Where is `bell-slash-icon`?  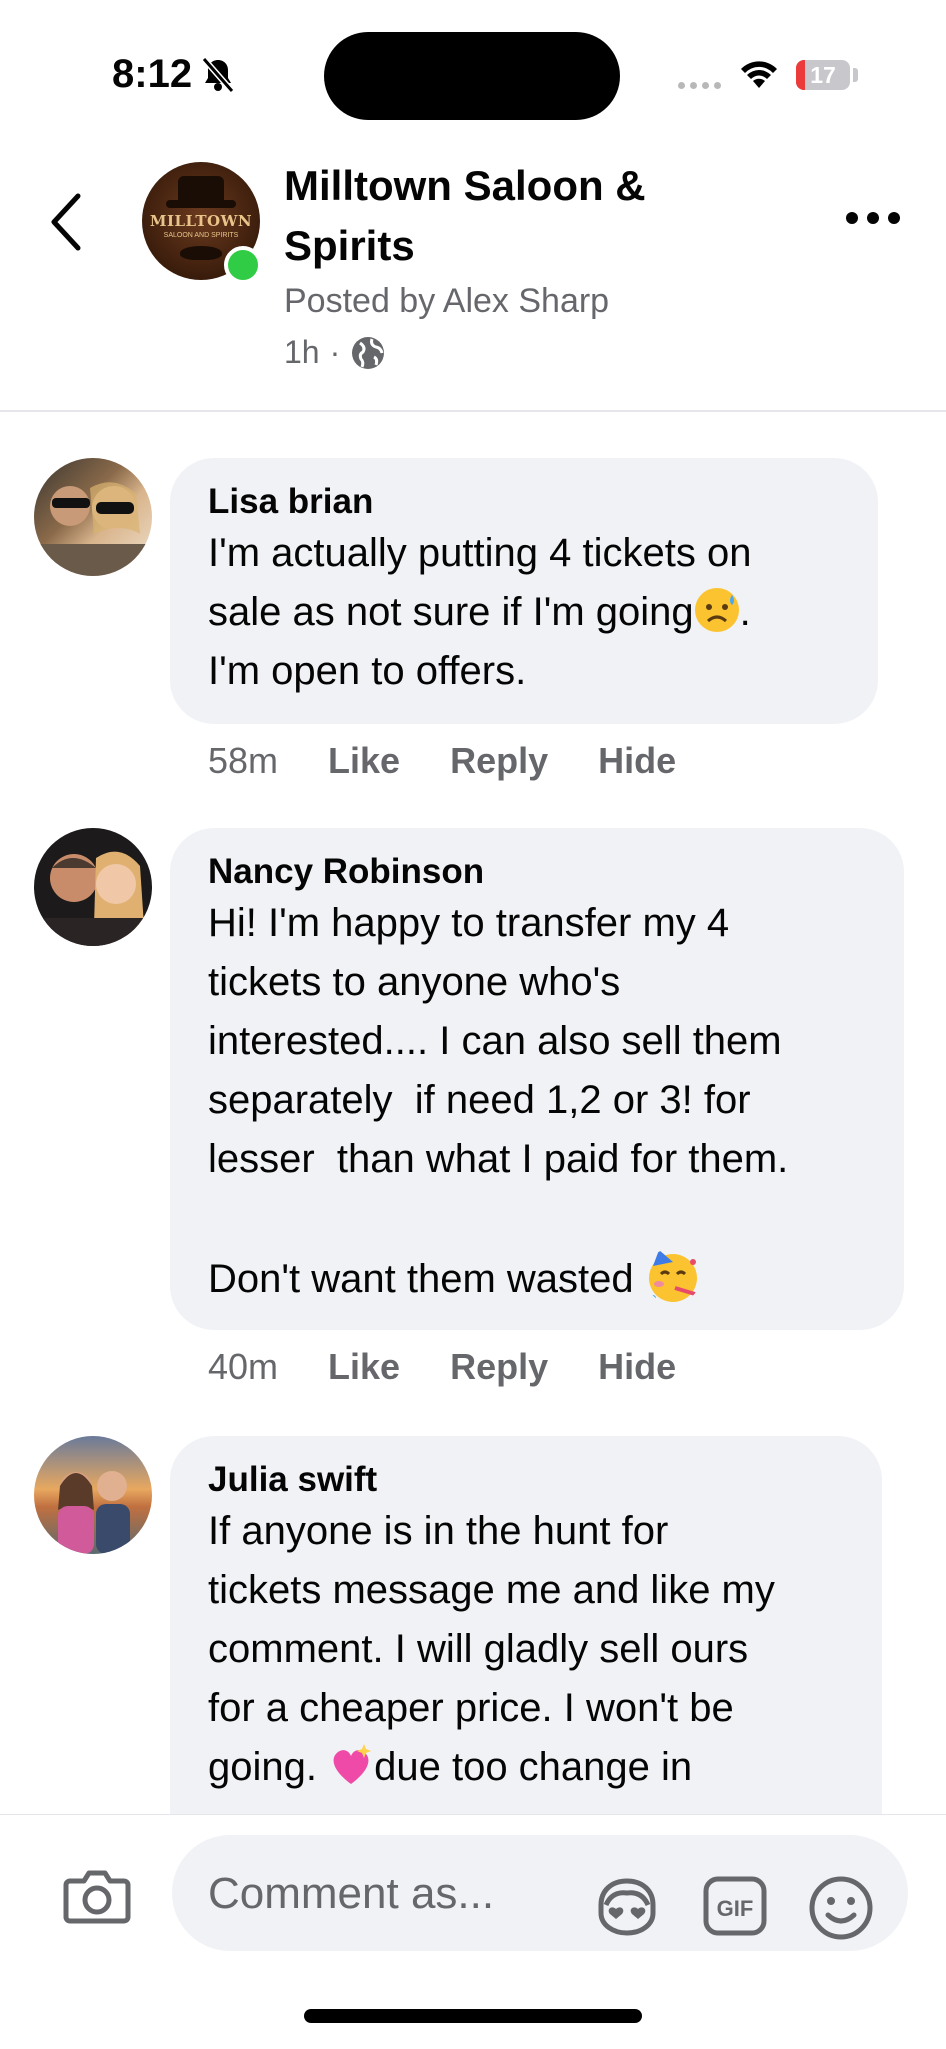 bell-slash-icon is located at coordinates (218, 75).